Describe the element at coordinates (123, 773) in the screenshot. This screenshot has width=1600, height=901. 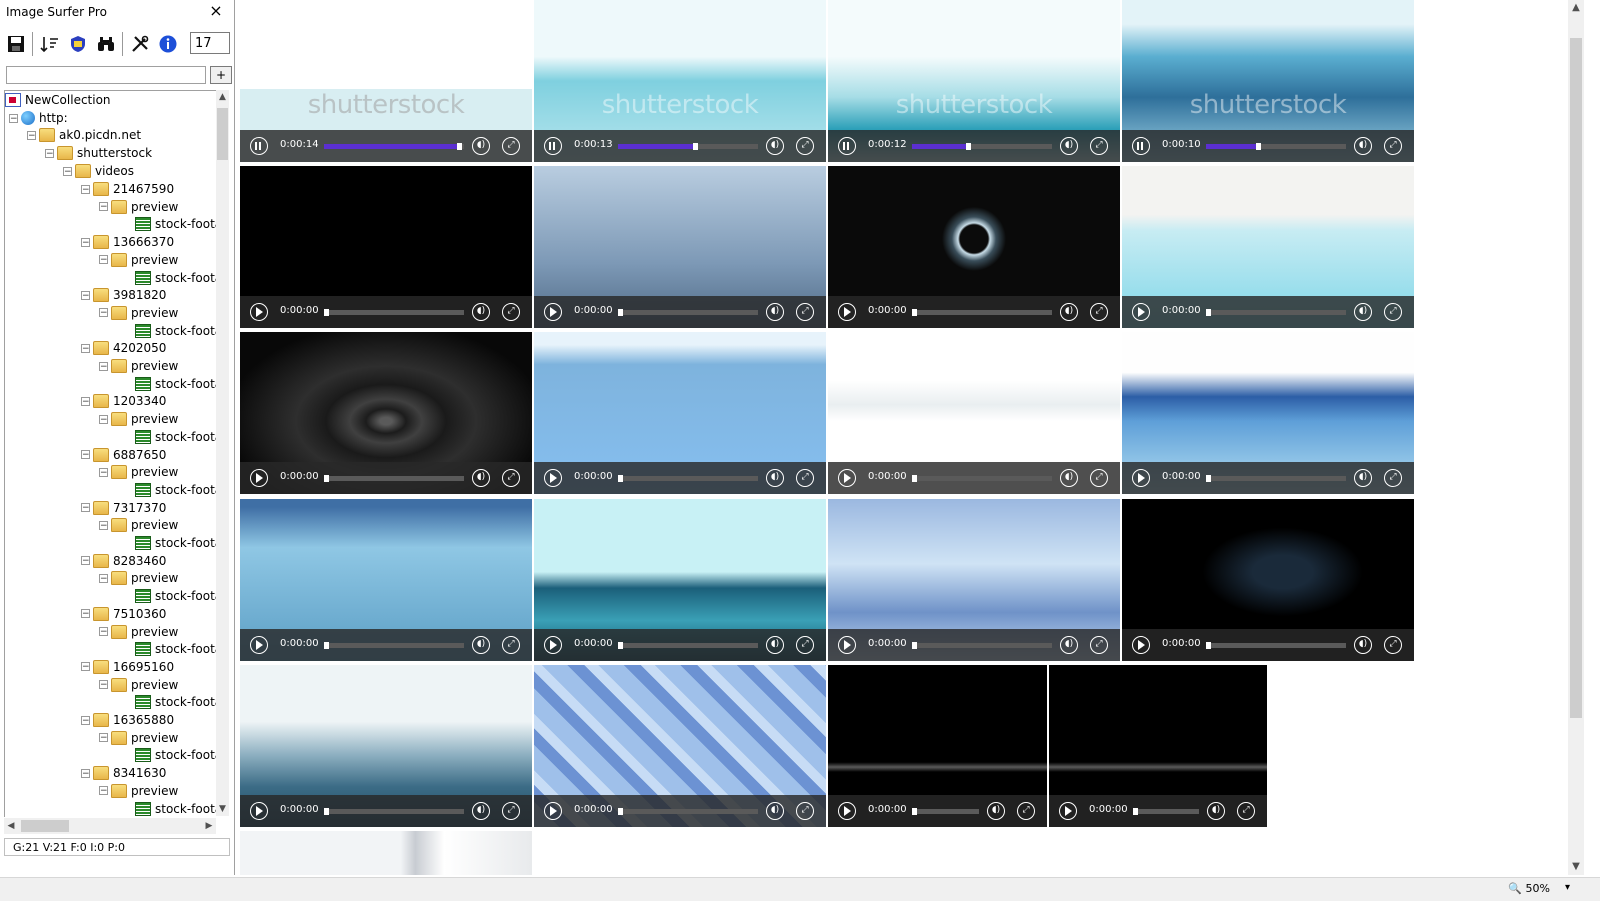
I see `tree-node-id: −8341630` at that location.